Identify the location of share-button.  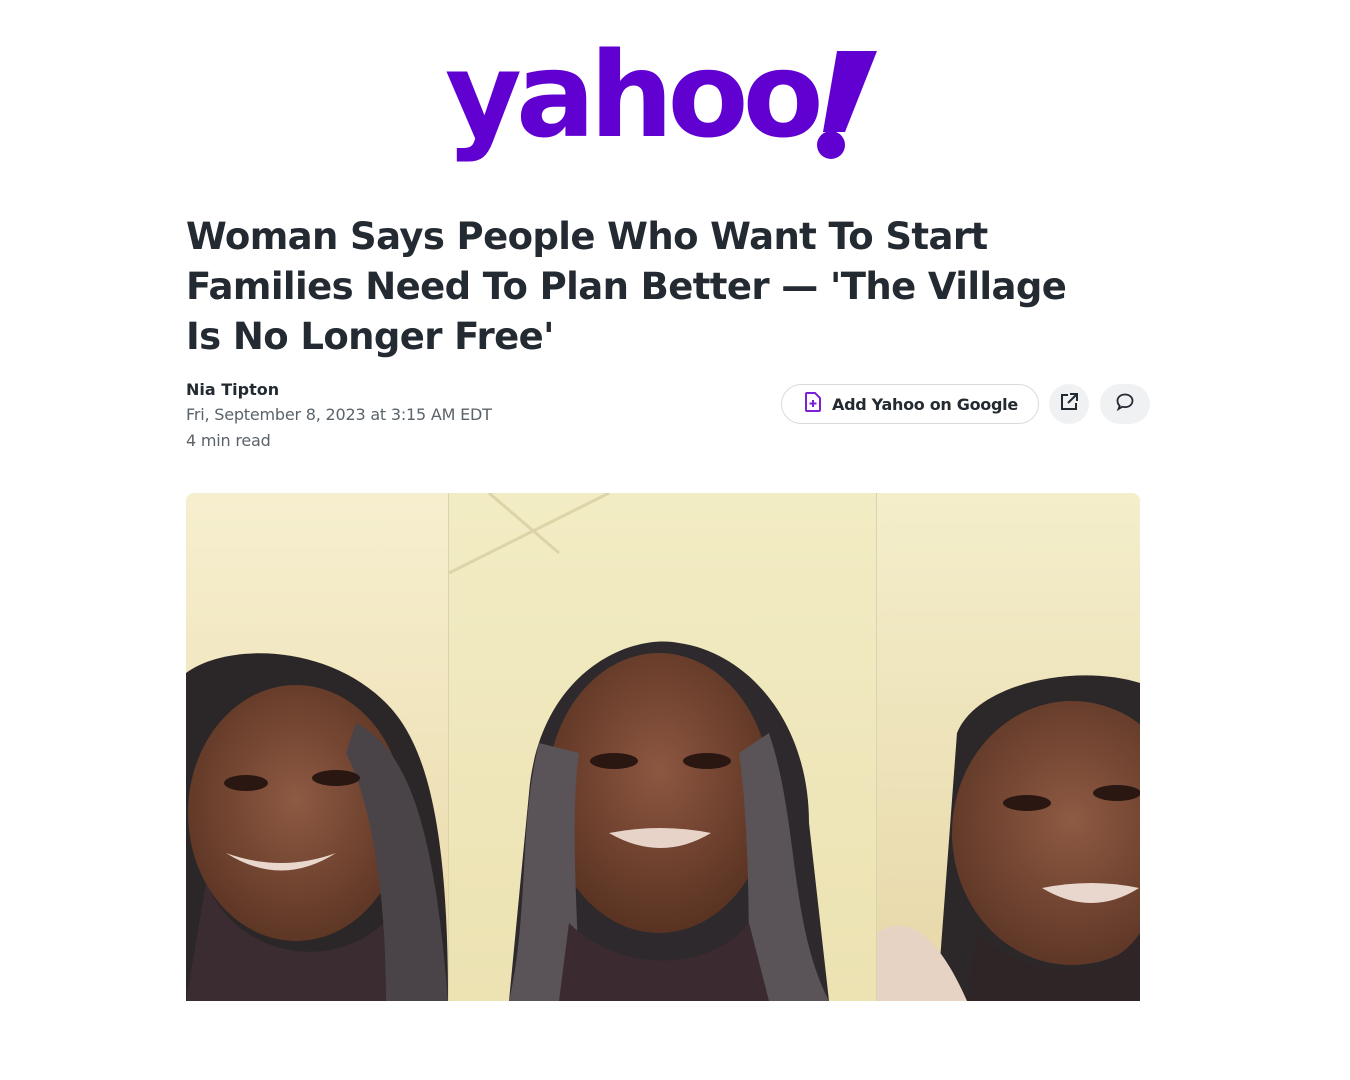
(1068, 404).